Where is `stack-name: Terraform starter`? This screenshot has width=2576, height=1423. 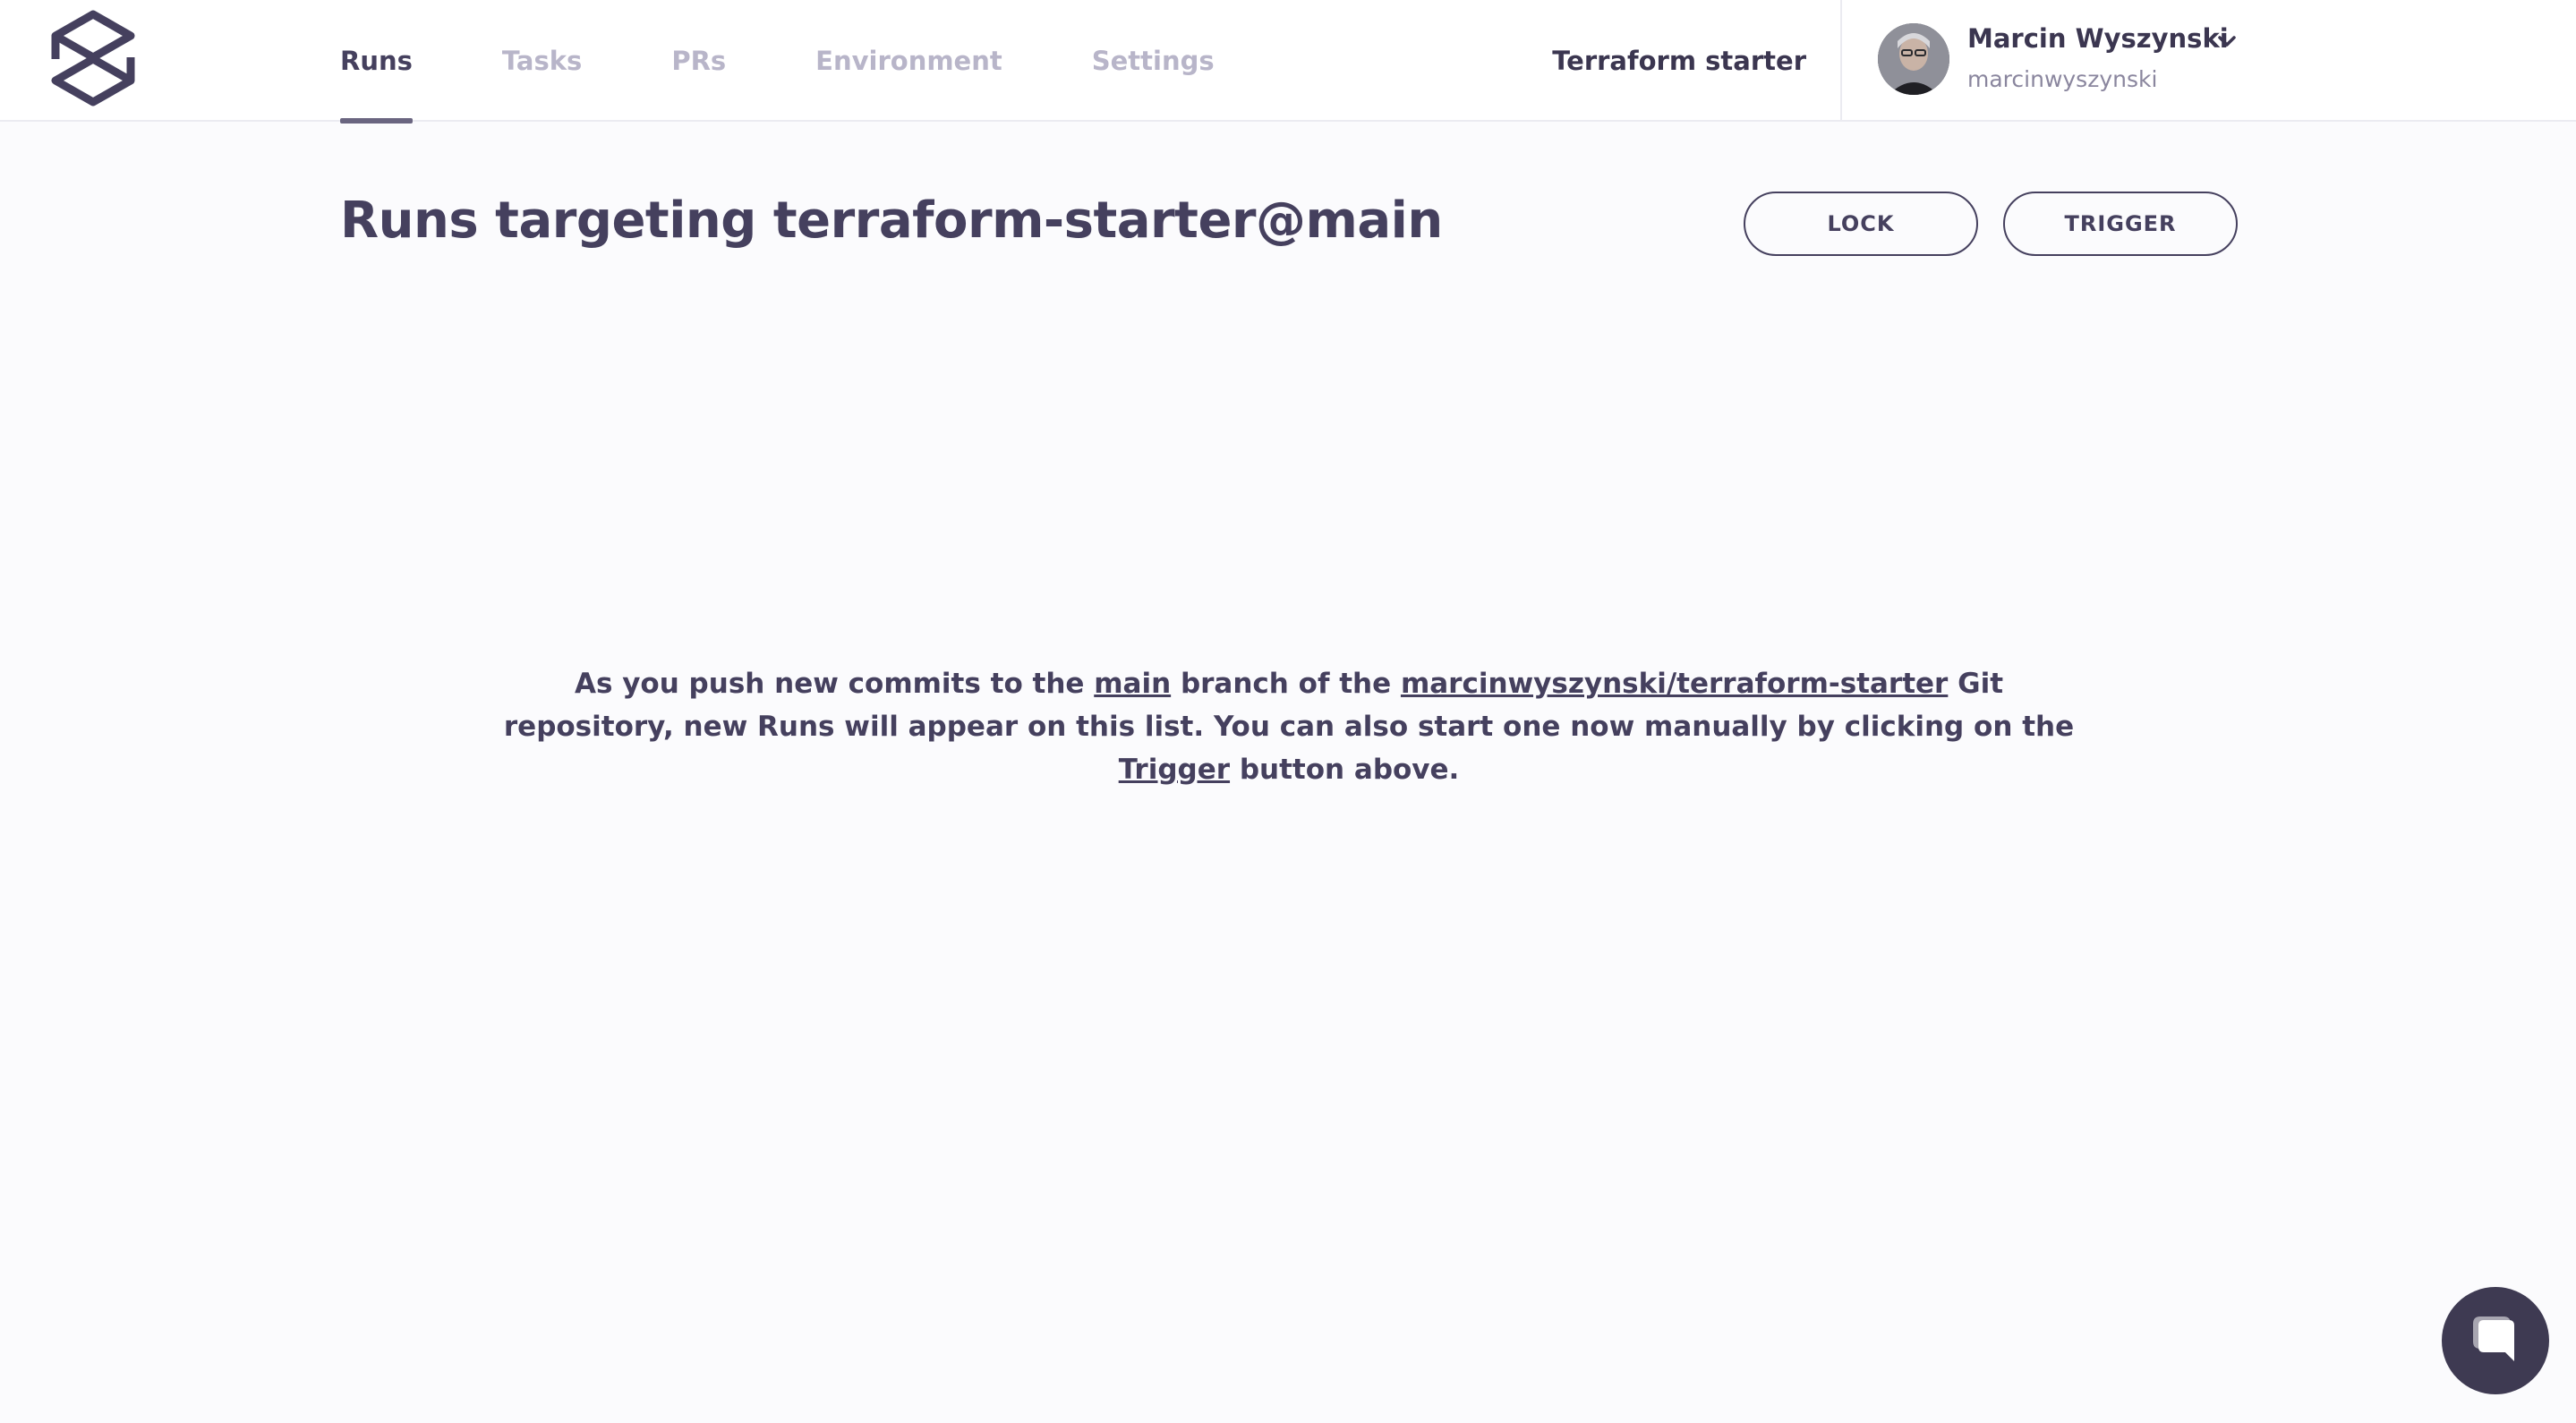 stack-name: Terraform starter is located at coordinates (1679, 61).